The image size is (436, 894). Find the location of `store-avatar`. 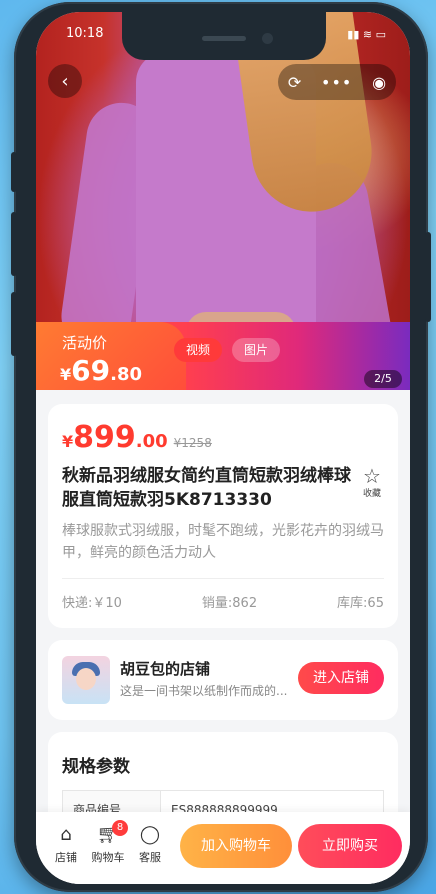

store-avatar is located at coordinates (86, 680).